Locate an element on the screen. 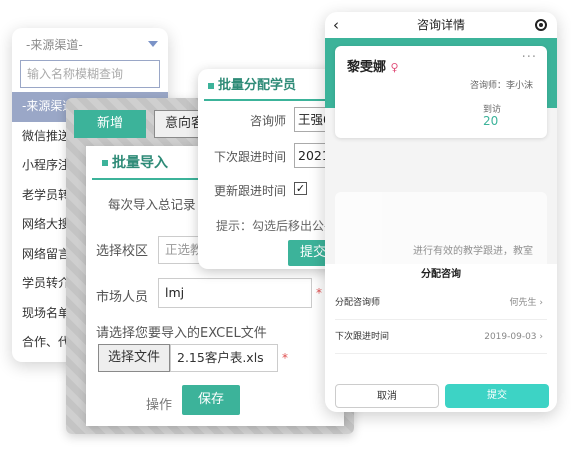 The image size is (571, 452). file-prompt: 请选择您要导入的EXCEL文件 is located at coordinates (181, 333).